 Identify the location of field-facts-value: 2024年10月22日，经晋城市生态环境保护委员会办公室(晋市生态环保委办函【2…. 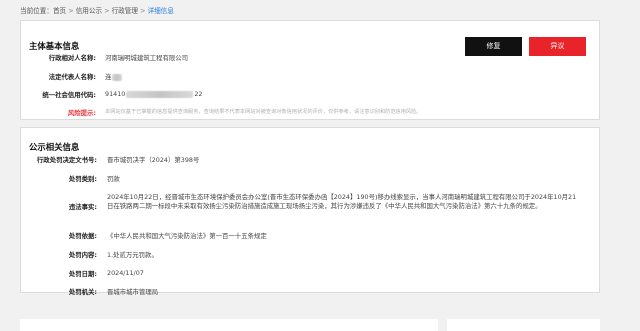
(342, 202).